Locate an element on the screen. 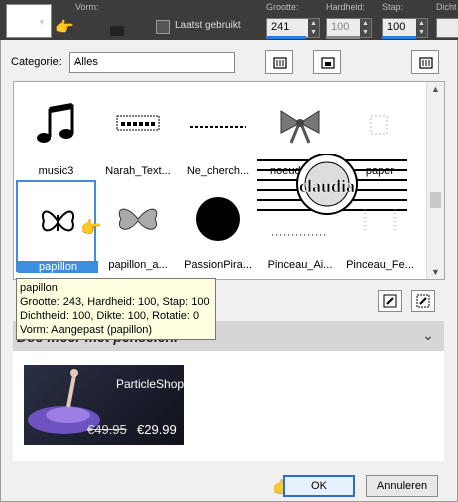 This screenshot has width=458, height=502. step-spinner: 100 ▲ ▼ is located at coordinates (405, 28).